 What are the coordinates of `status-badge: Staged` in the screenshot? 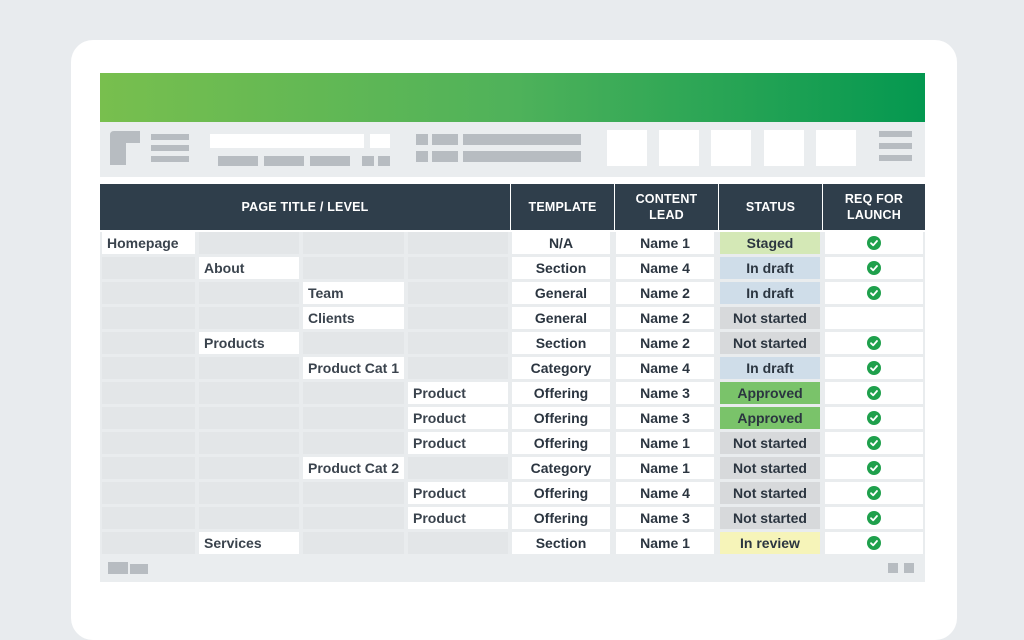 It's located at (770, 243).